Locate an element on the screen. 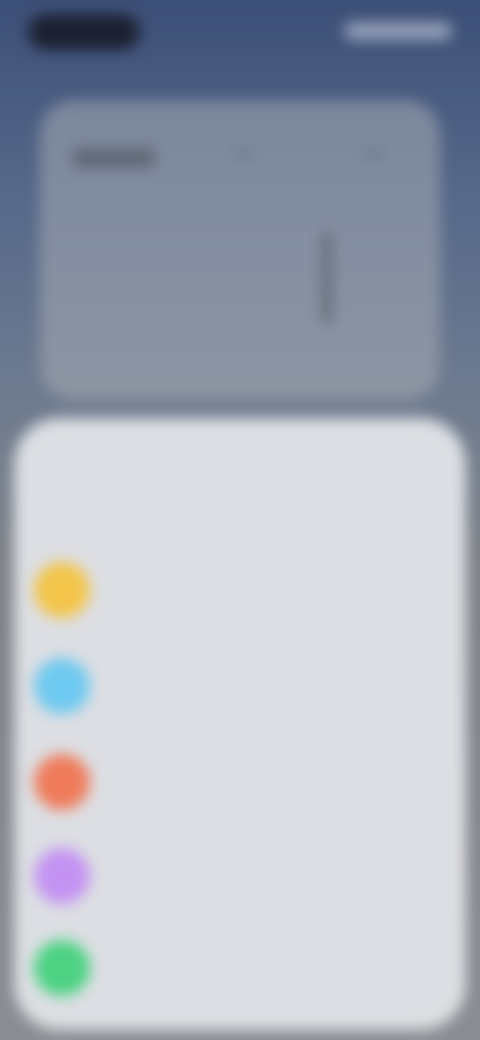 The height and width of the screenshot is (1040, 480). background-label is located at coordinates (114, 158).